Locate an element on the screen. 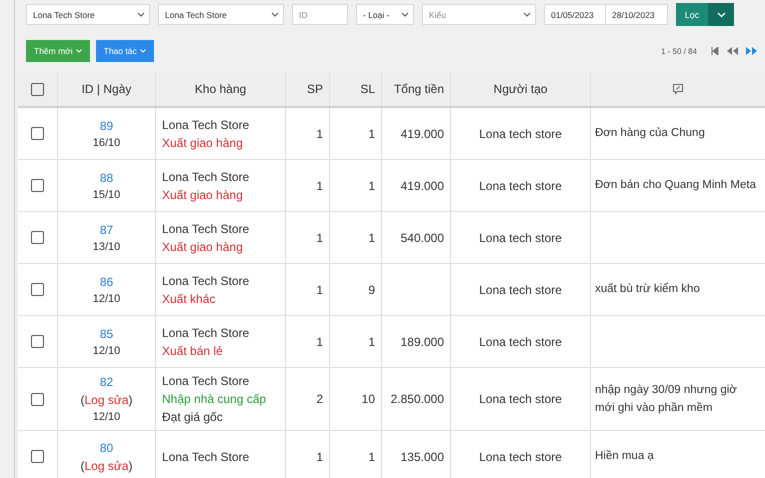  order-note: Hiền mua ạ is located at coordinates (624, 456).